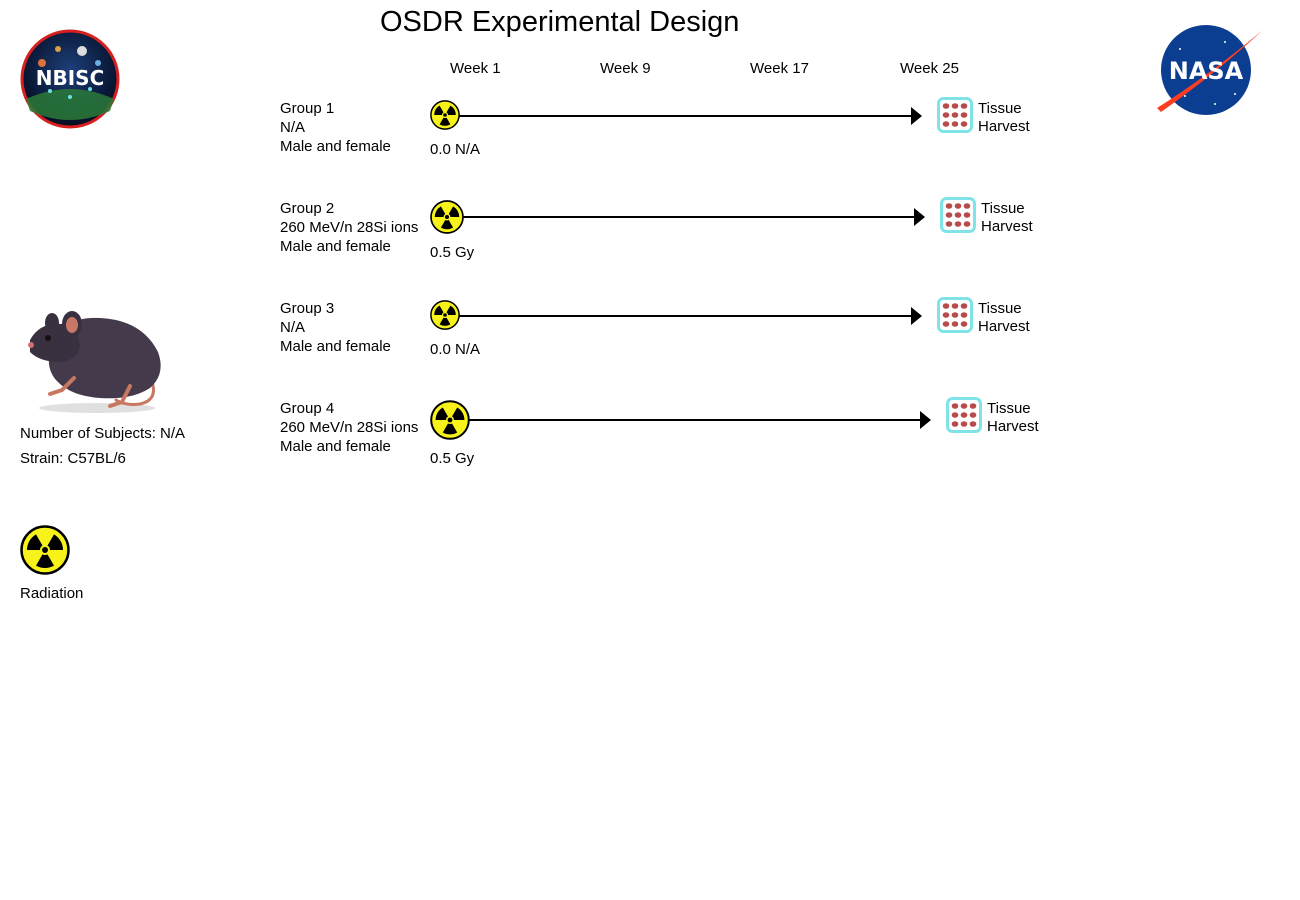 The height and width of the screenshot is (900, 1300). I want to click on group-2-endpoint: Tissue Harvest, so click(1007, 218).